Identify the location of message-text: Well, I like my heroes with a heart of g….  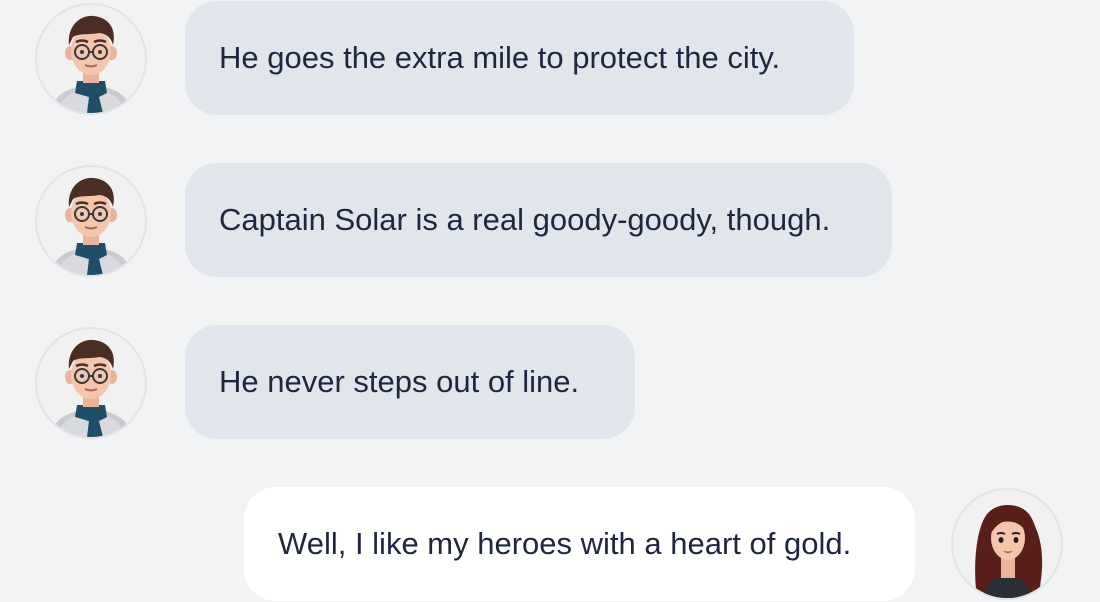
(565, 543).